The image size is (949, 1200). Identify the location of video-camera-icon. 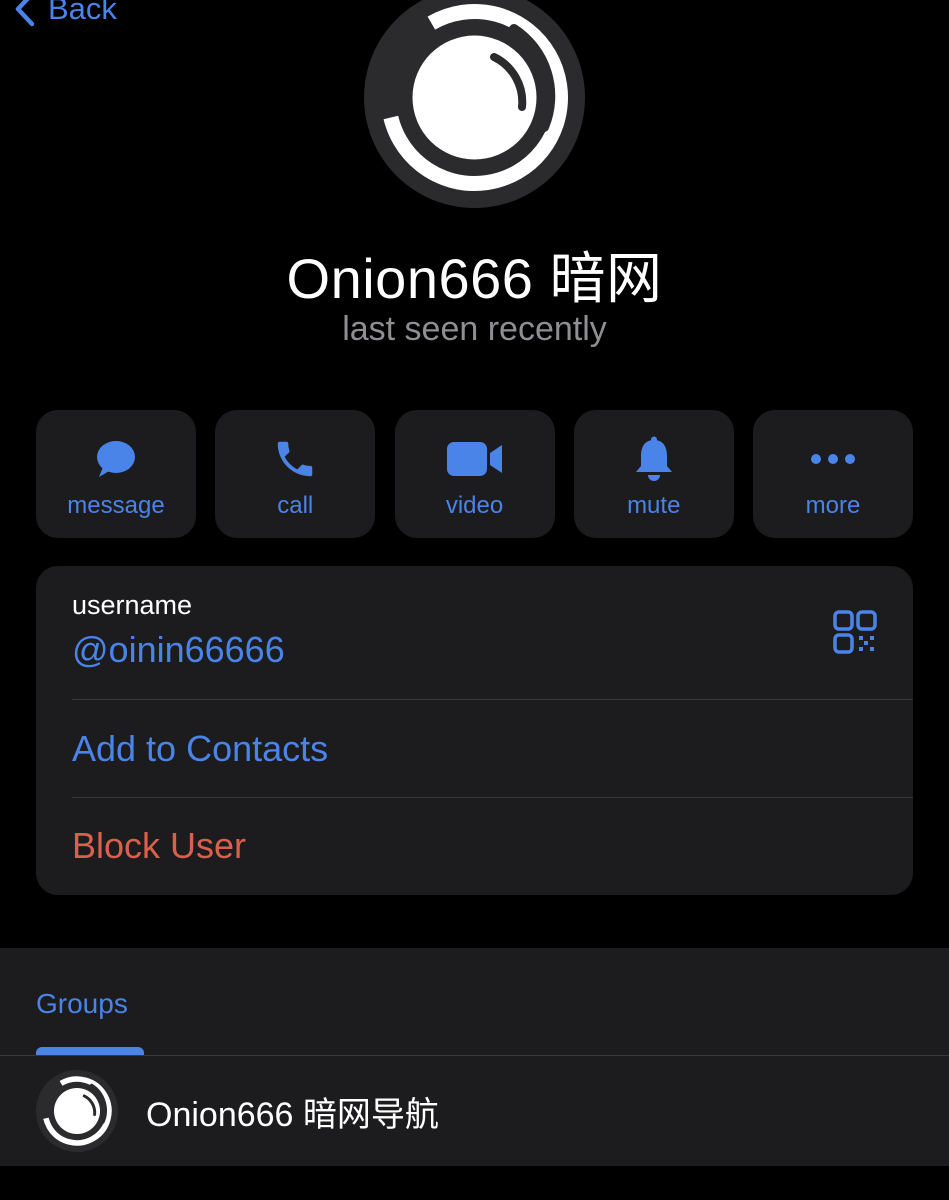
(475, 459).